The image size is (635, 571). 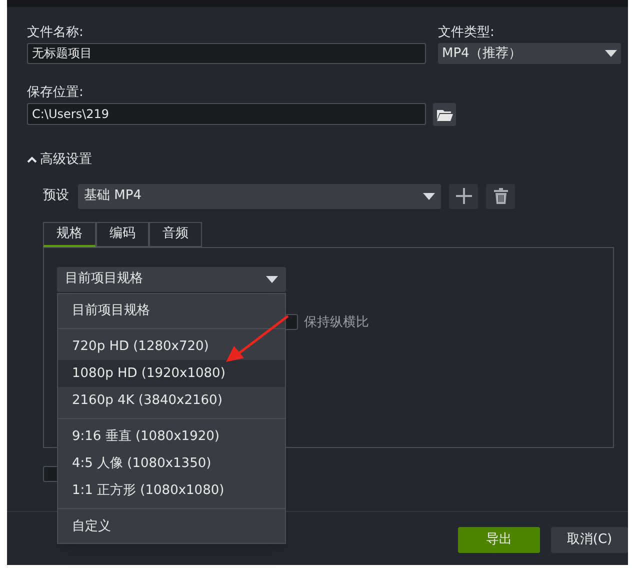 What do you see at coordinates (171, 463) in the screenshot?
I see `menu-item: 4:5 人像 (1080x1350)` at bounding box center [171, 463].